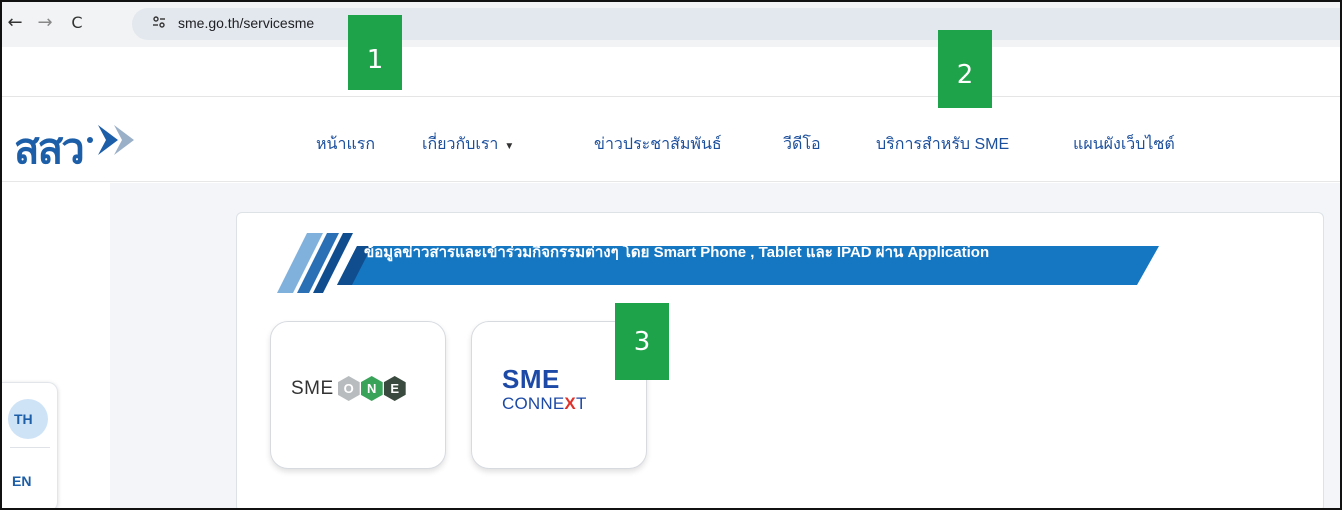 Image resolution: width=1342 pixels, height=510 pixels. What do you see at coordinates (312, 388) in the screenshot?
I see `sme-one-prefix: SME` at bounding box center [312, 388].